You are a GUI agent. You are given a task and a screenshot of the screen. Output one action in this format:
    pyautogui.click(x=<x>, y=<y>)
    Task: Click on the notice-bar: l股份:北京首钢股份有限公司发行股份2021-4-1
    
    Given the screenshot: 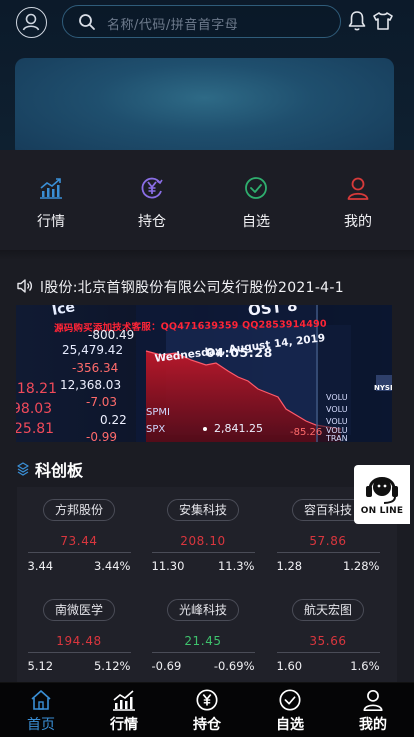 What is the action you would take?
    pyautogui.click(x=206, y=286)
    